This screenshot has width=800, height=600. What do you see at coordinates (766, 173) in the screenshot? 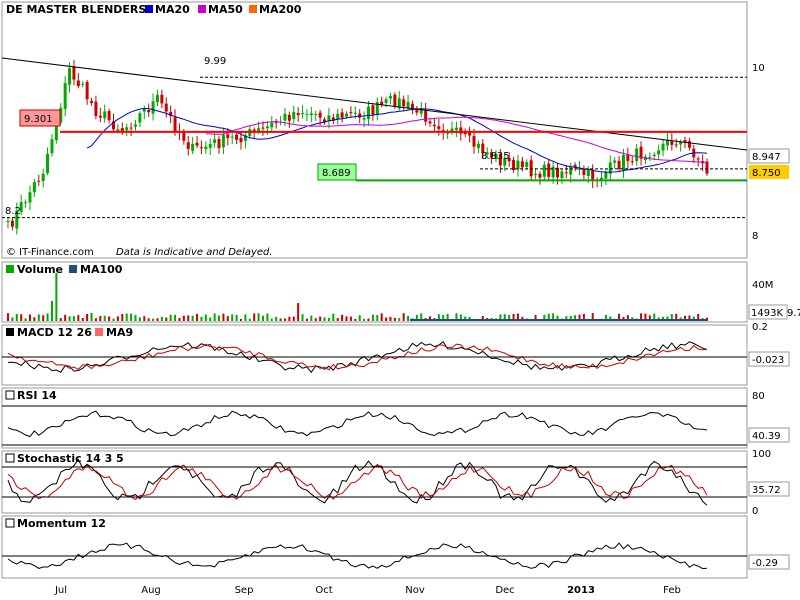
I see `last-close-value: 8.750` at bounding box center [766, 173].